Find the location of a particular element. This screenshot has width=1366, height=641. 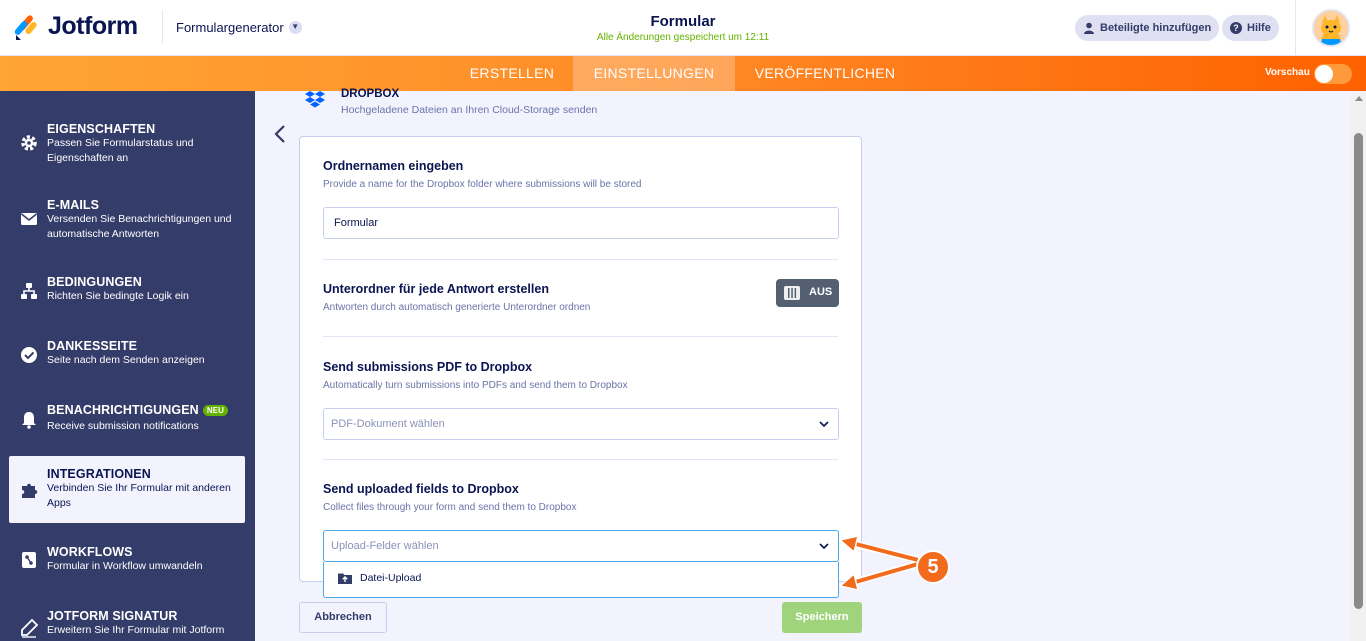

sidebar-item-title: DANKESSEITE is located at coordinates (92, 346).